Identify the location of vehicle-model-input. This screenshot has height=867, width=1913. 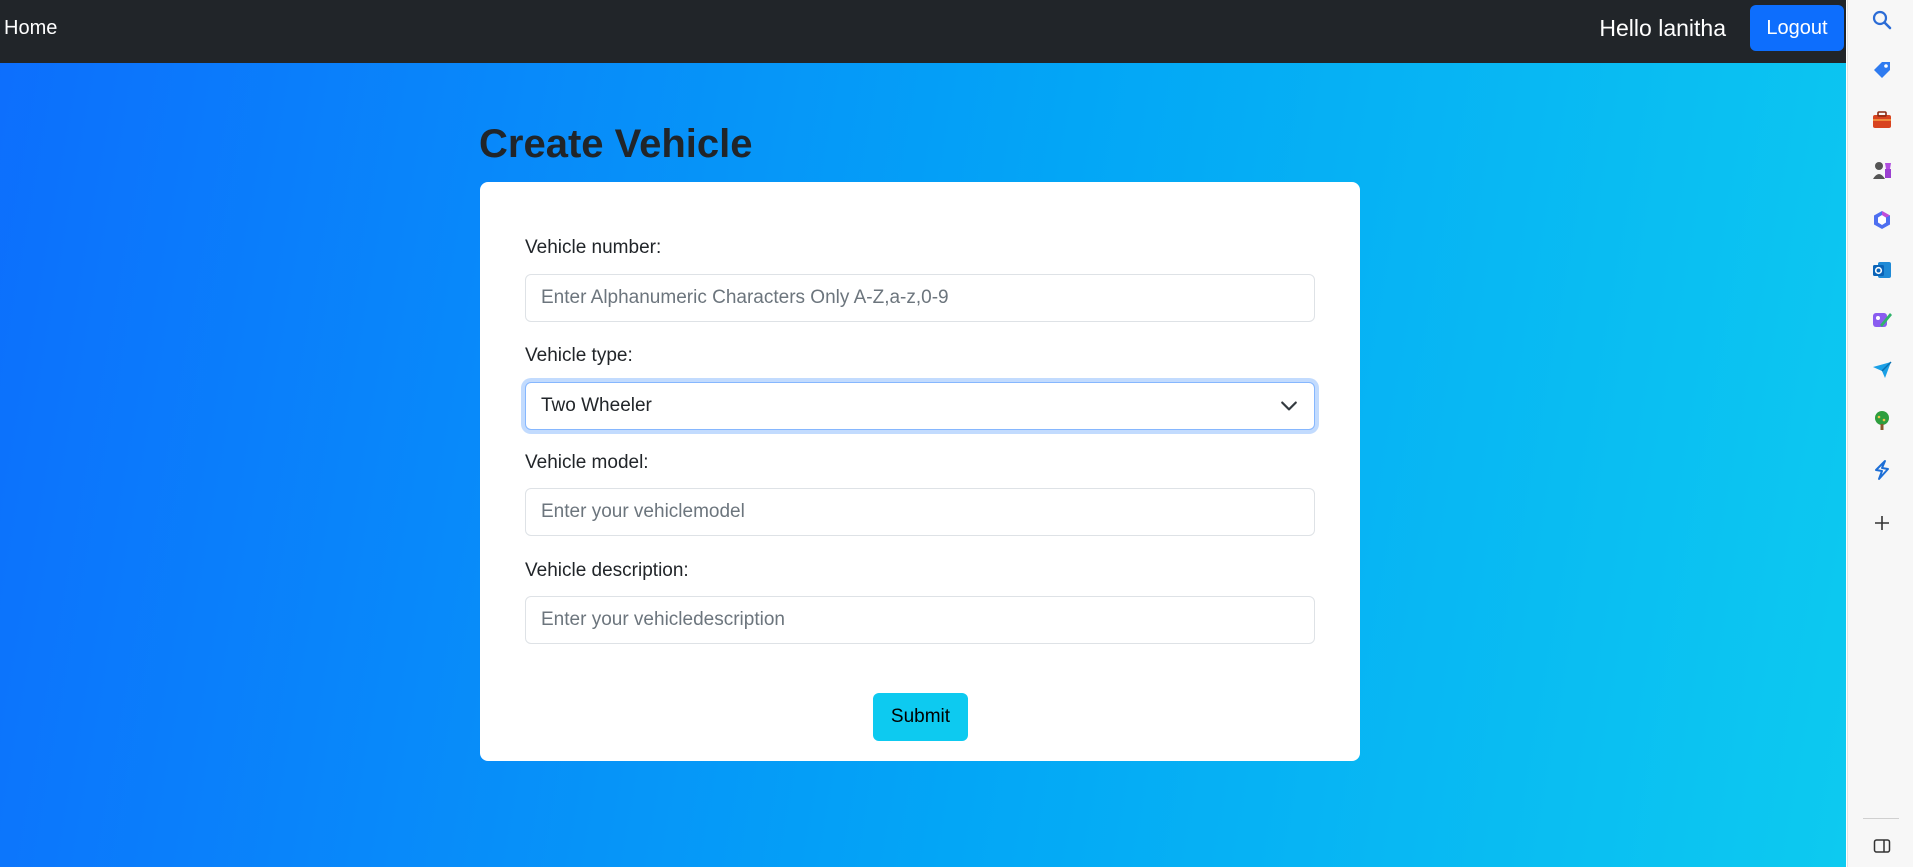
(920, 512).